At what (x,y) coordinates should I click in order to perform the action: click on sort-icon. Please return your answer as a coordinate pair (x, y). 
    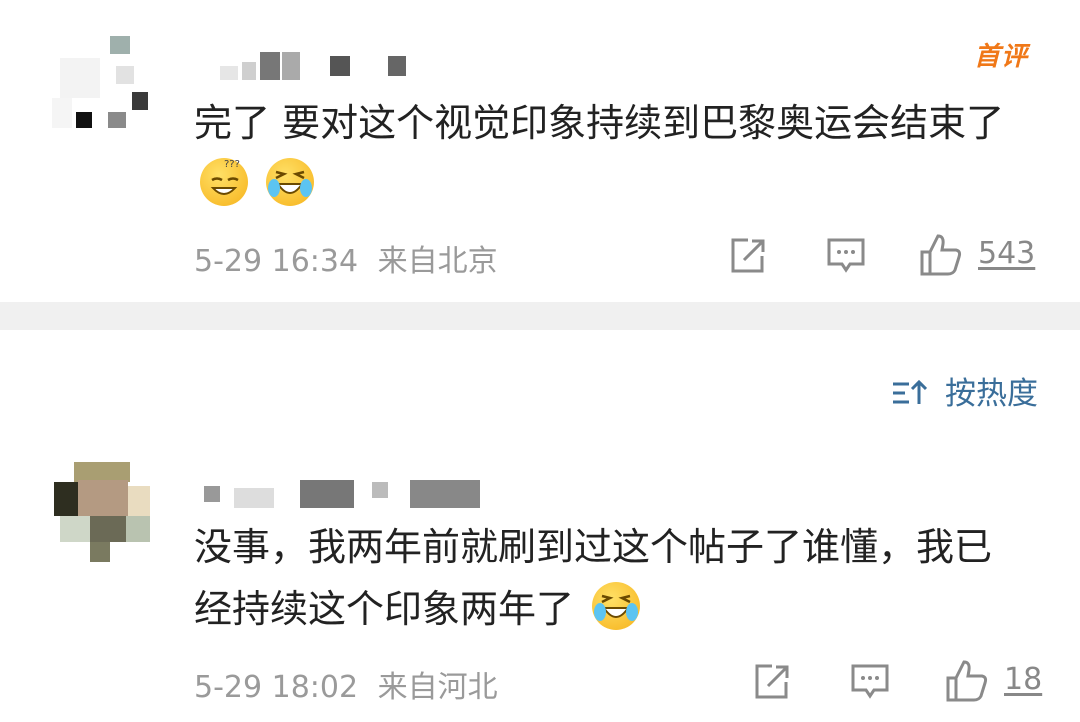
    Looking at the image, I should click on (909, 397).